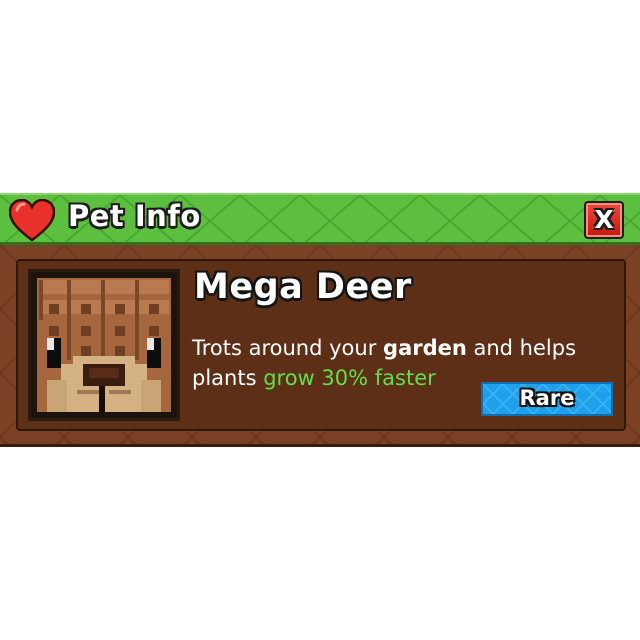 The height and width of the screenshot is (640, 640). I want to click on pet-name: Mega Deer, so click(303, 287).